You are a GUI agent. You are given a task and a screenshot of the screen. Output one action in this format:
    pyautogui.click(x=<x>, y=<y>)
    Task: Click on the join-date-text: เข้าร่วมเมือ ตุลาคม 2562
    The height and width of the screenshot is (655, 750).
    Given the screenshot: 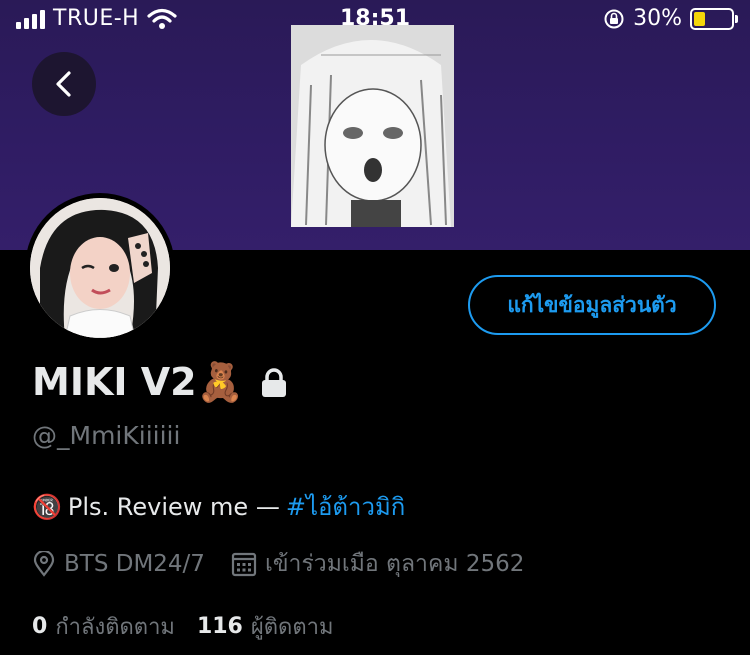 What is the action you would take?
    pyautogui.click(x=394, y=564)
    